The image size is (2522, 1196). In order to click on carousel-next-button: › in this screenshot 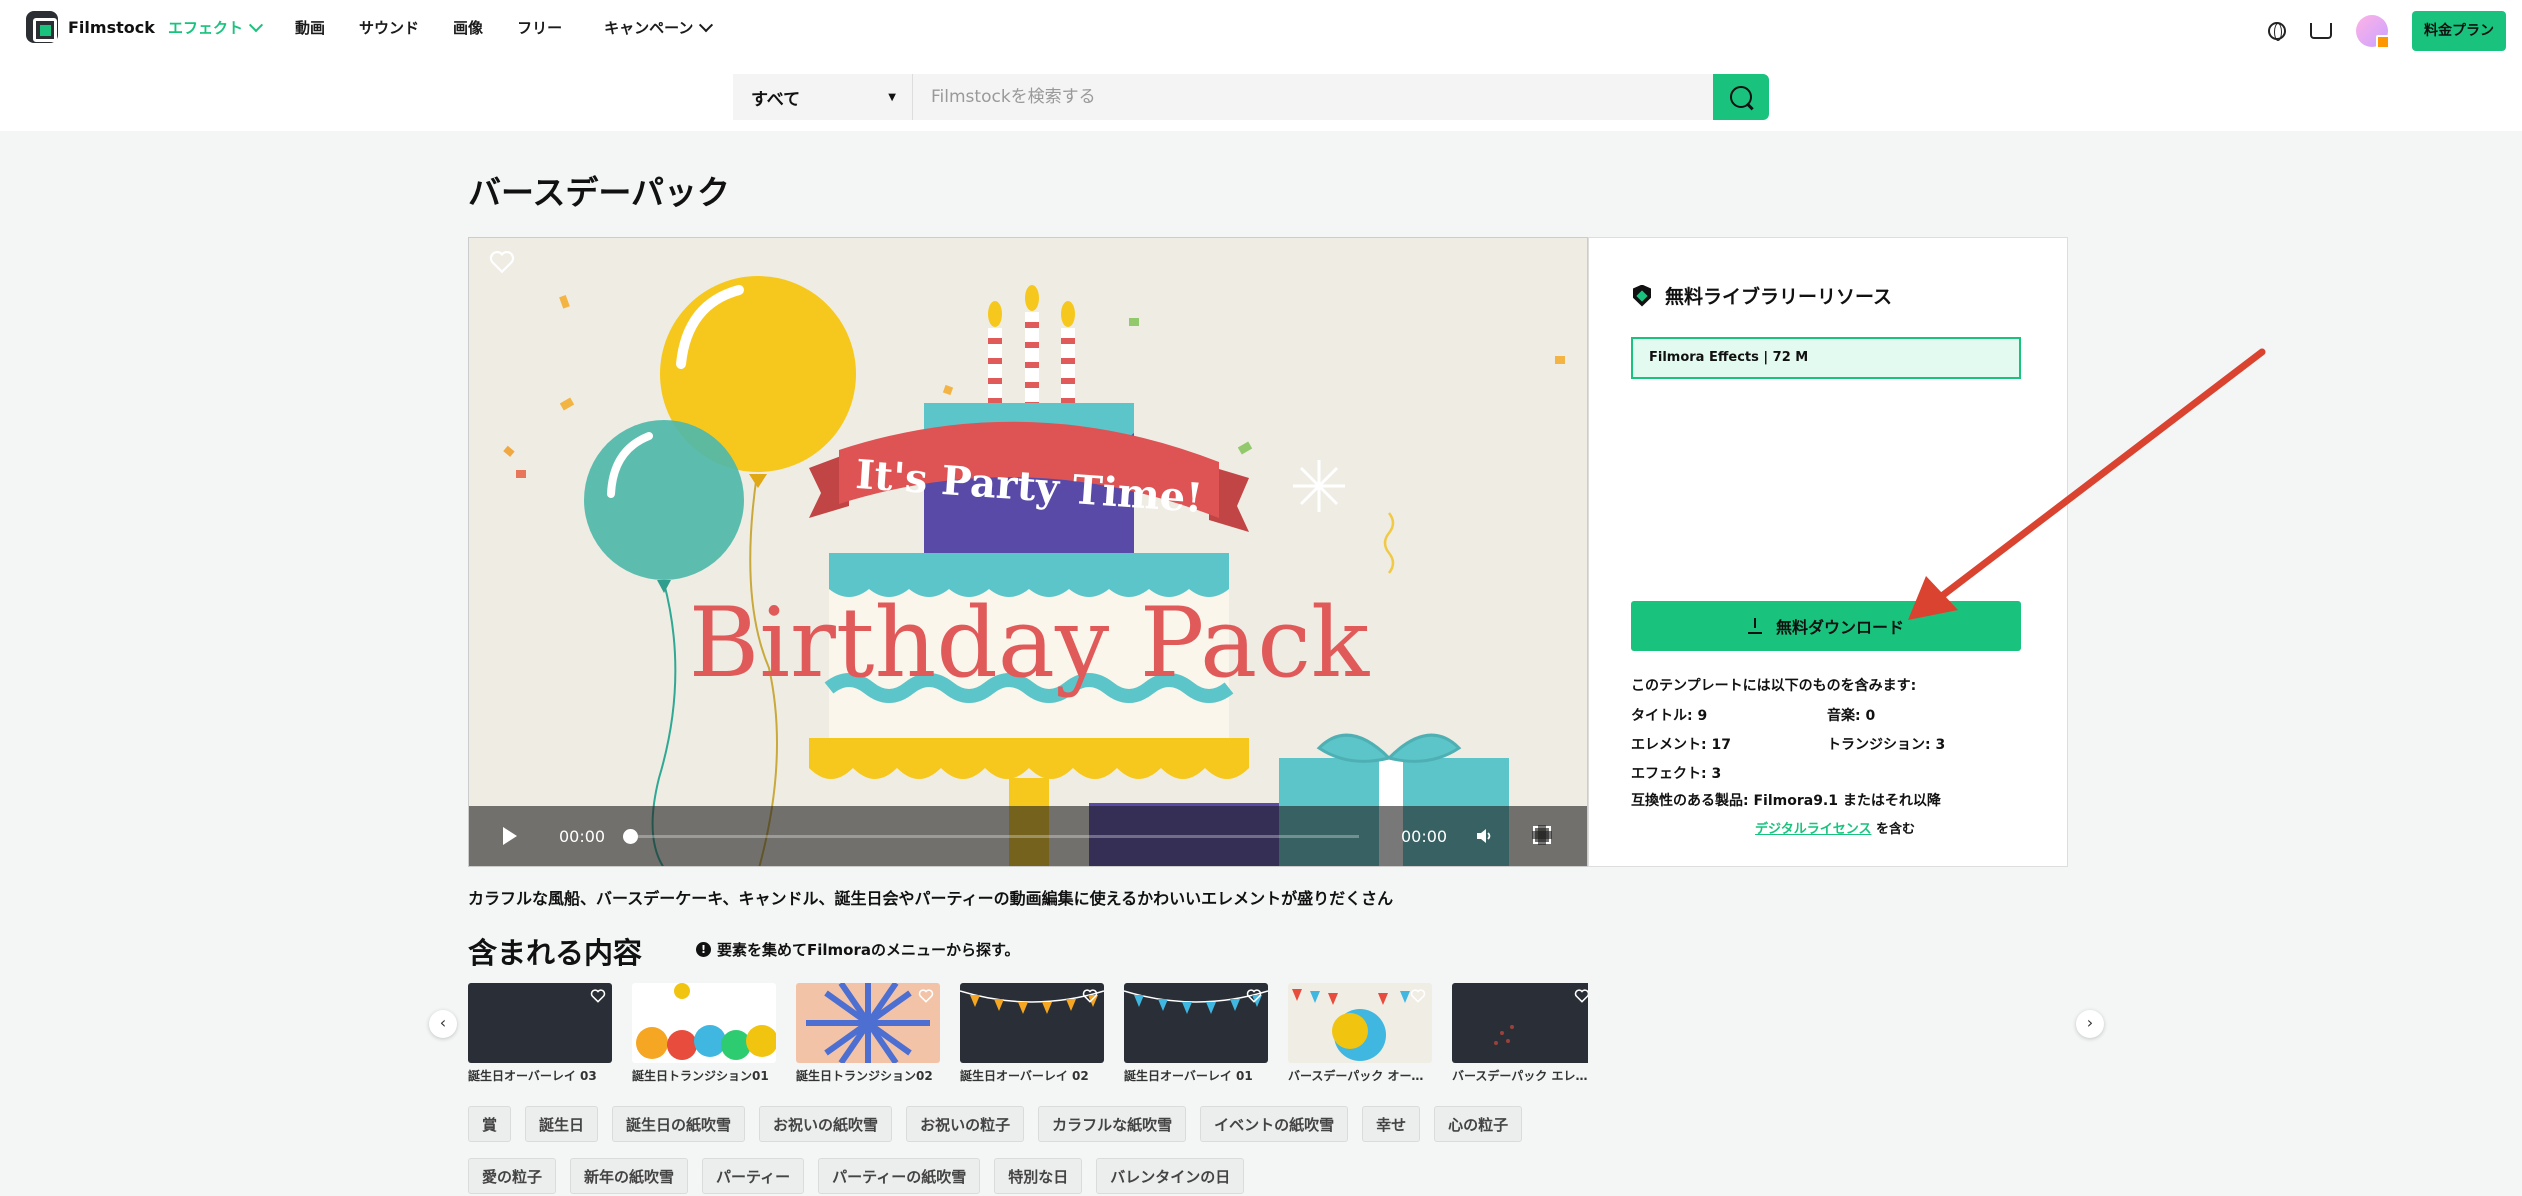, I will do `click(2090, 1024)`.